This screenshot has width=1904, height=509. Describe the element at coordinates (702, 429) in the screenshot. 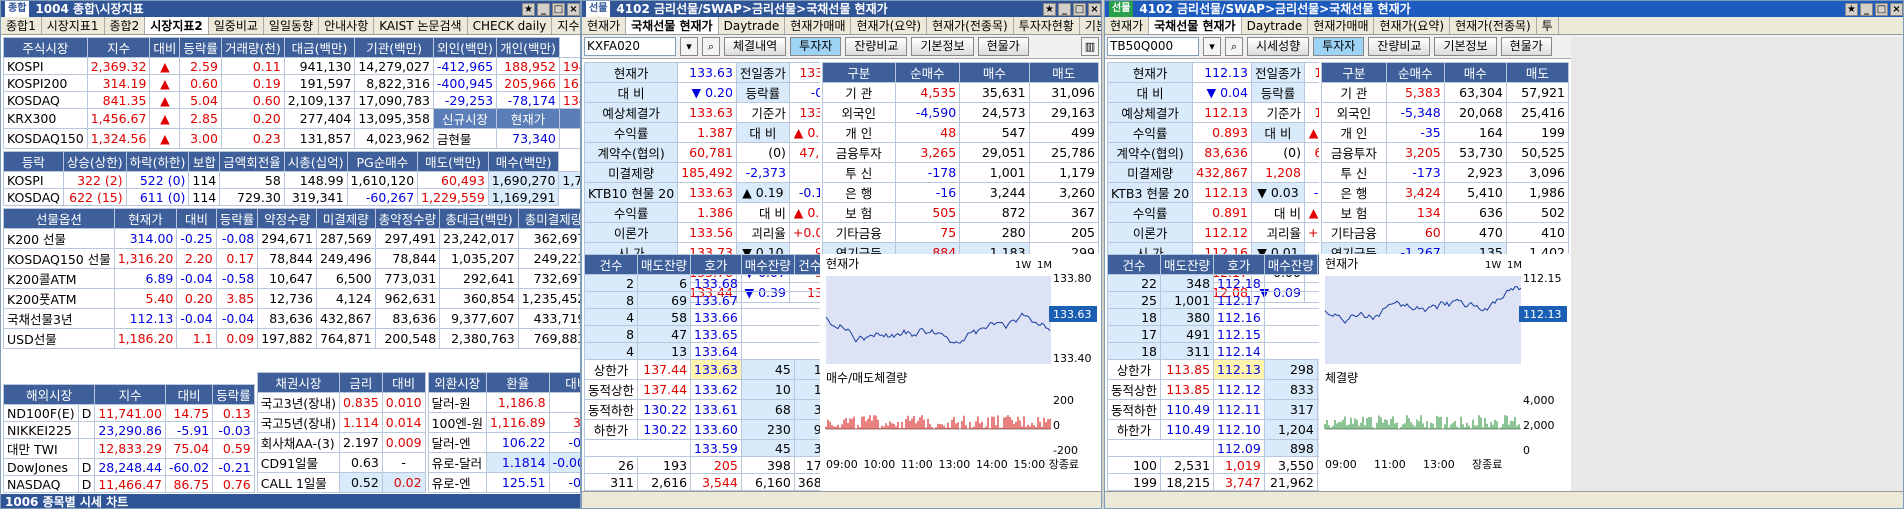

I see `bid-row: 하한가130.22133.602309` at that location.